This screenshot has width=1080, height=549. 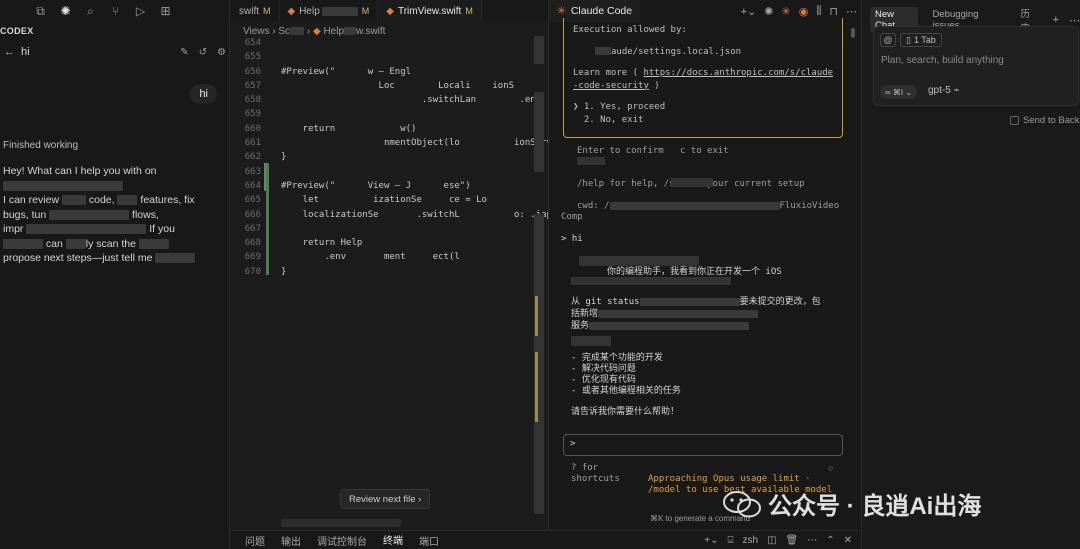 I want to click on cwd-line: cwd: / FluxioVideo, so click(x=708, y=206).